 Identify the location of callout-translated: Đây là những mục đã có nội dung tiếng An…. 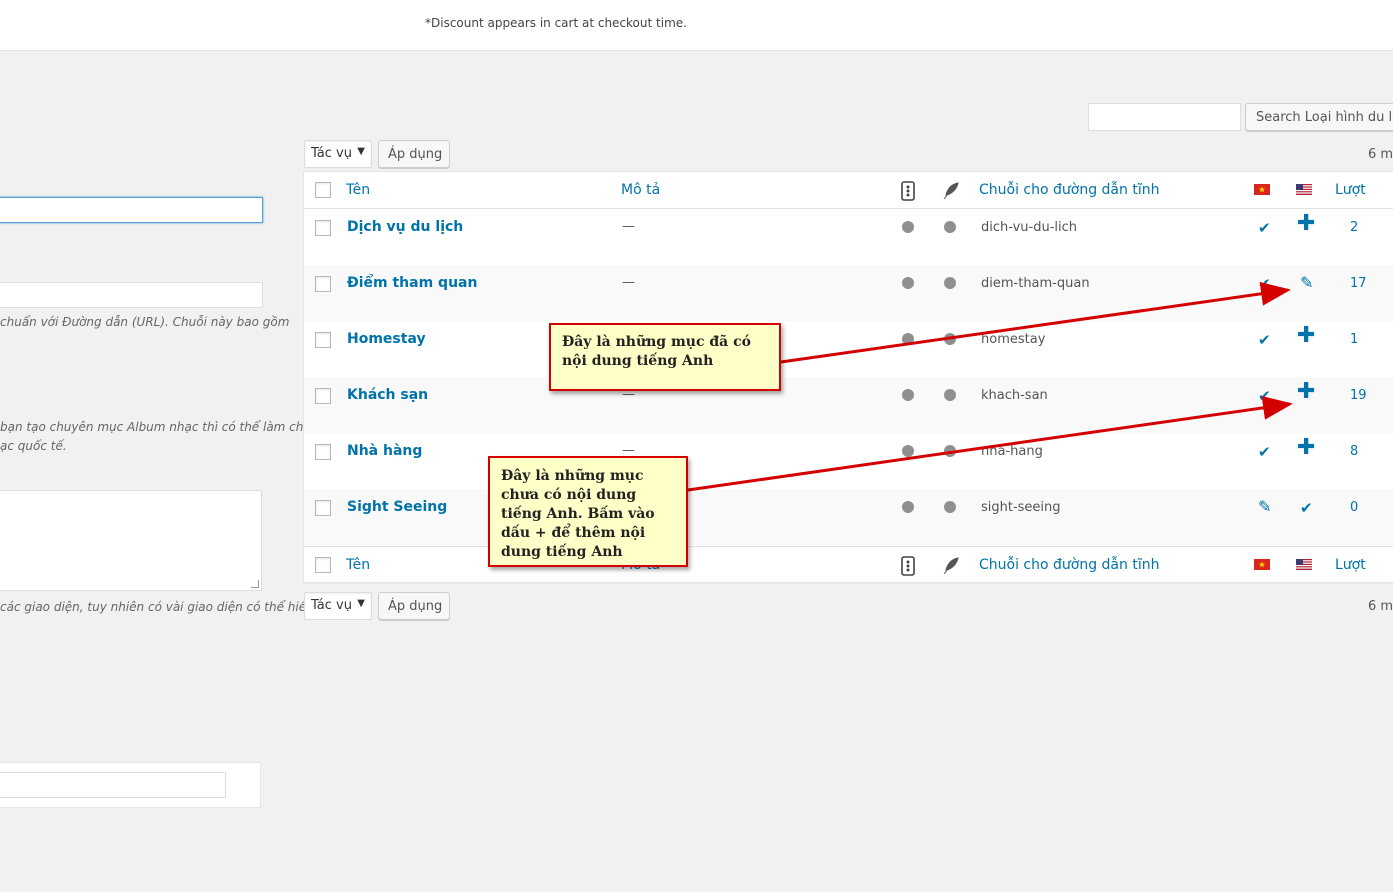
(665, 357).